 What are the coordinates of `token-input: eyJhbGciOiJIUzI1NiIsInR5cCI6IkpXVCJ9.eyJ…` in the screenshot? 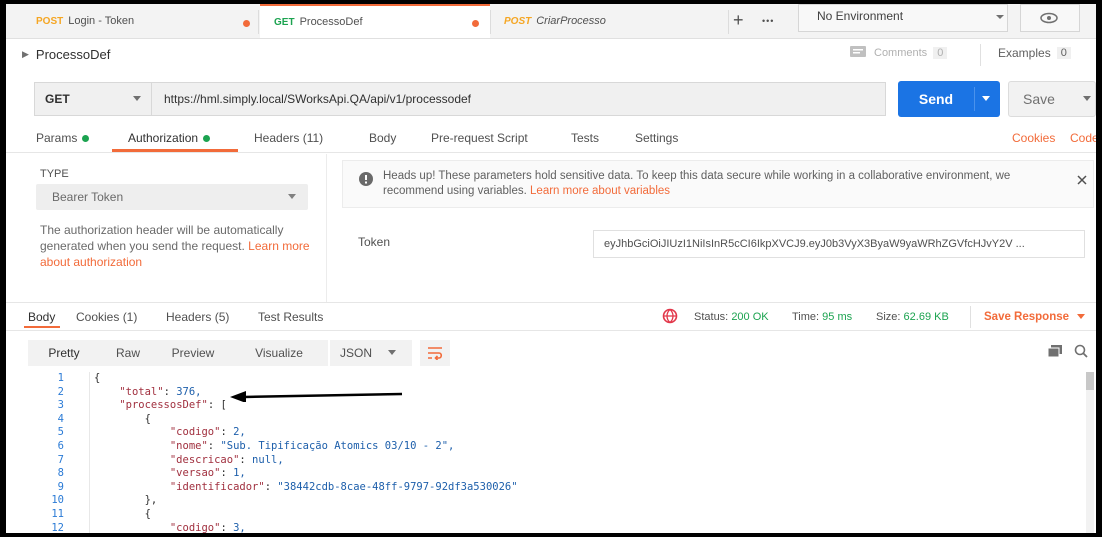 It's located at (839, 244).